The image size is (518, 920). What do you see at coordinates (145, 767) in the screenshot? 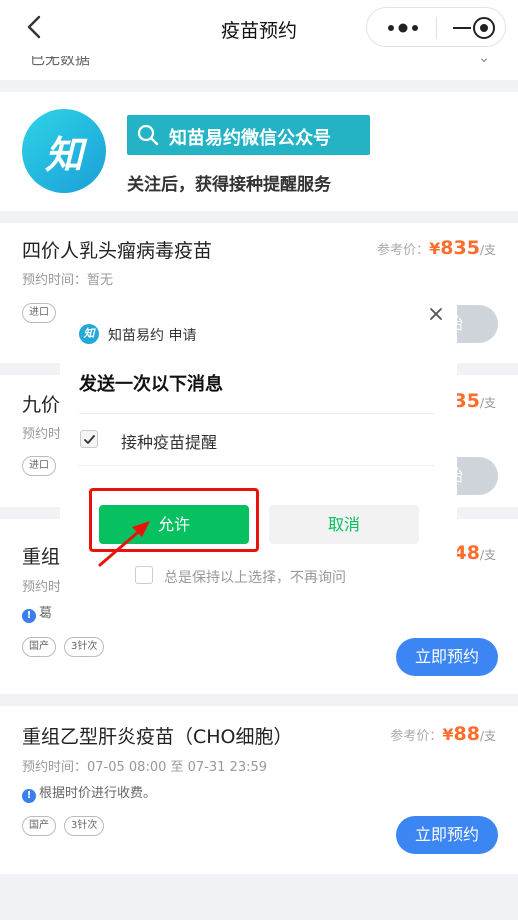
I see `booking-time: 预约时间：07-05 08:00 至 07-31 23:59` at bounding box center [145, 767].